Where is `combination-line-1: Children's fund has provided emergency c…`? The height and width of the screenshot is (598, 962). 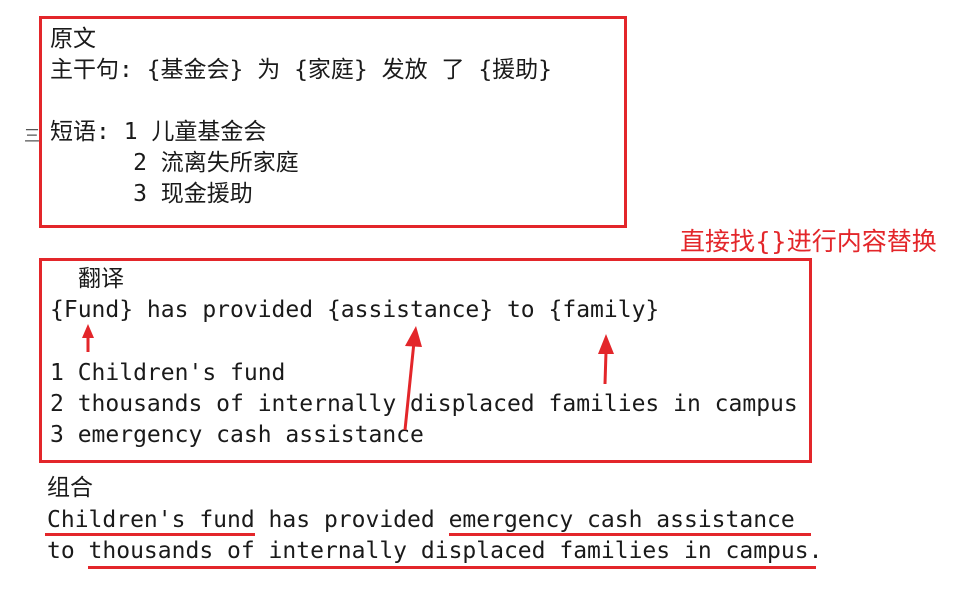
combination-line-1: Children's fund has provided emergency c… is located at coordinates (421, 520).